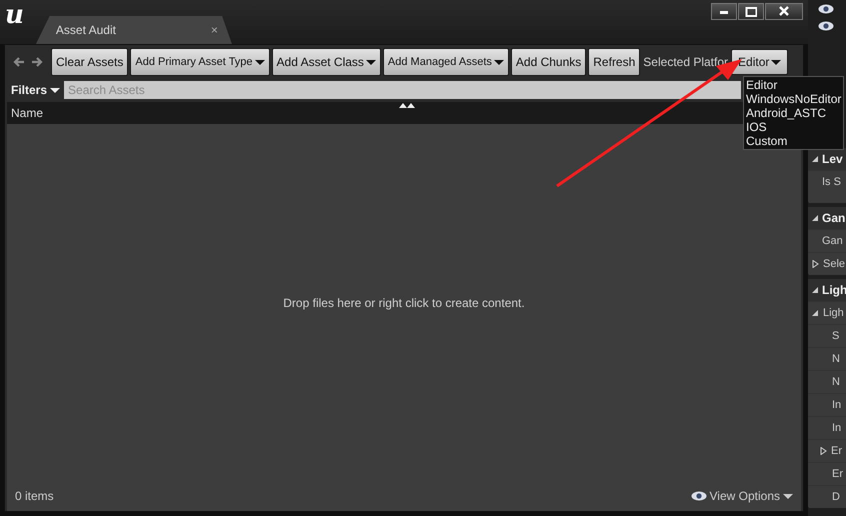 This screenshot has height=516, width=846. What do you see at coordinates (832, 241) in the screenshot?
I see `property-label: Gan` at bounding box center [832, 241].